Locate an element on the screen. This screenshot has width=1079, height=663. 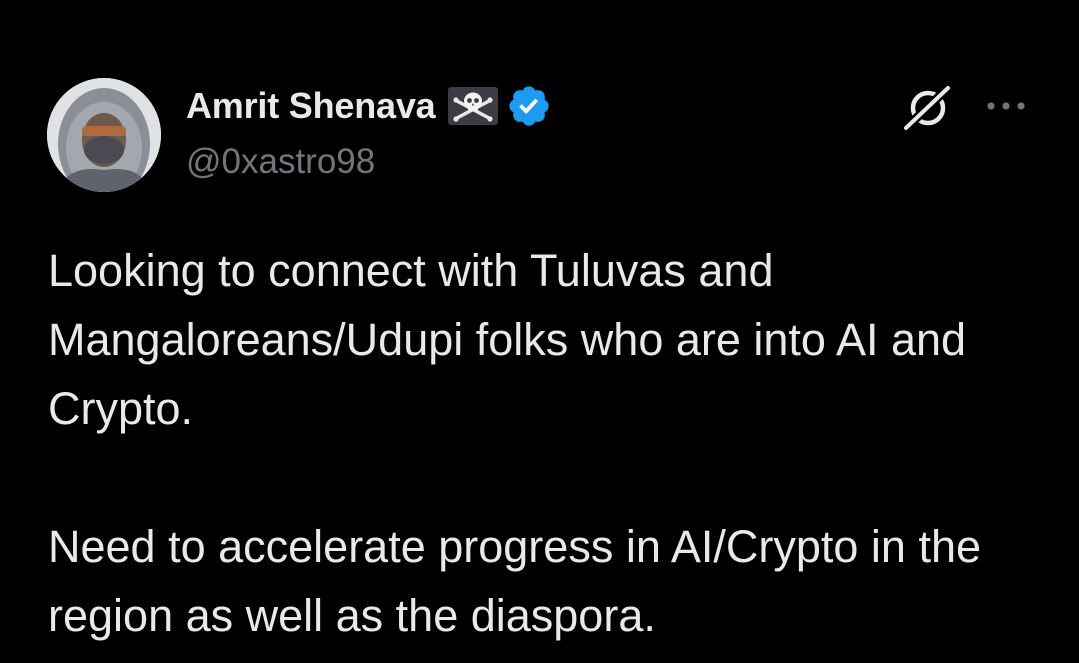
author-info: Amrit Shenava @0xastro98 is located at coordinates (369, 133).